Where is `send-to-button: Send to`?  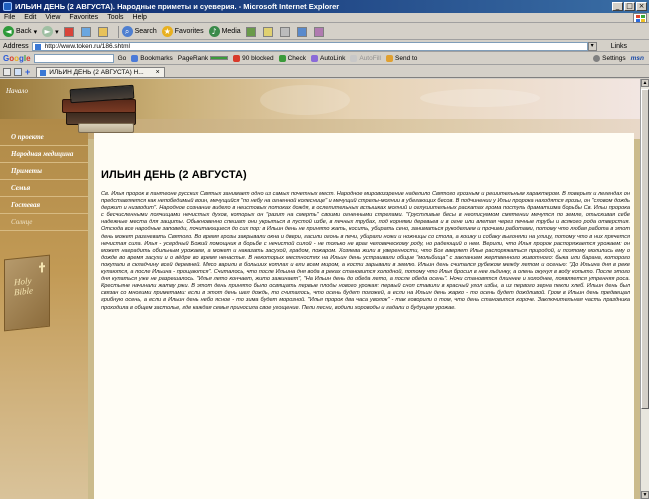
send-to-button: Send to is located at coordinates (402, 58).